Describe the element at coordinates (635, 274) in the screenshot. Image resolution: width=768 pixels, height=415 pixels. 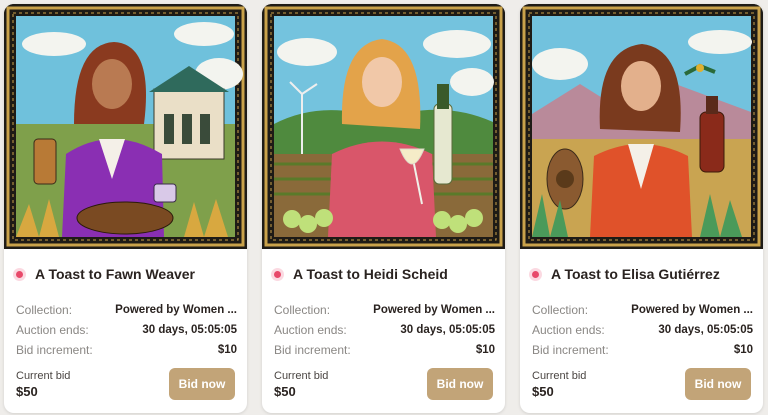
I see `card-title: A Toast to Elisa Gutiérrez` at that location.